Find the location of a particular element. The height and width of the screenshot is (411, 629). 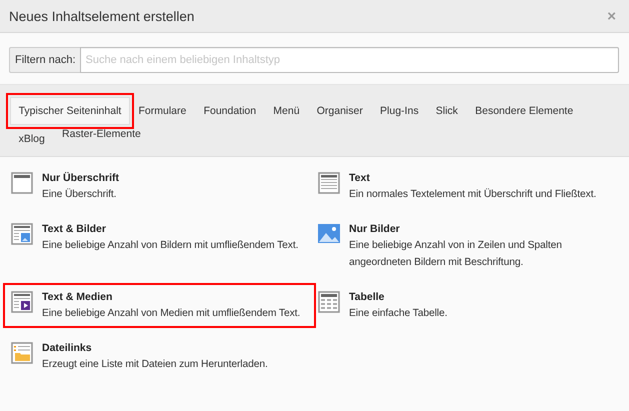

content-element-option: Nur Bilder Eine beliebige Anzahl von in Zeilen und Spalten angeordneten Bildern mit Beschriftung. is located at coordinates (470, 246).